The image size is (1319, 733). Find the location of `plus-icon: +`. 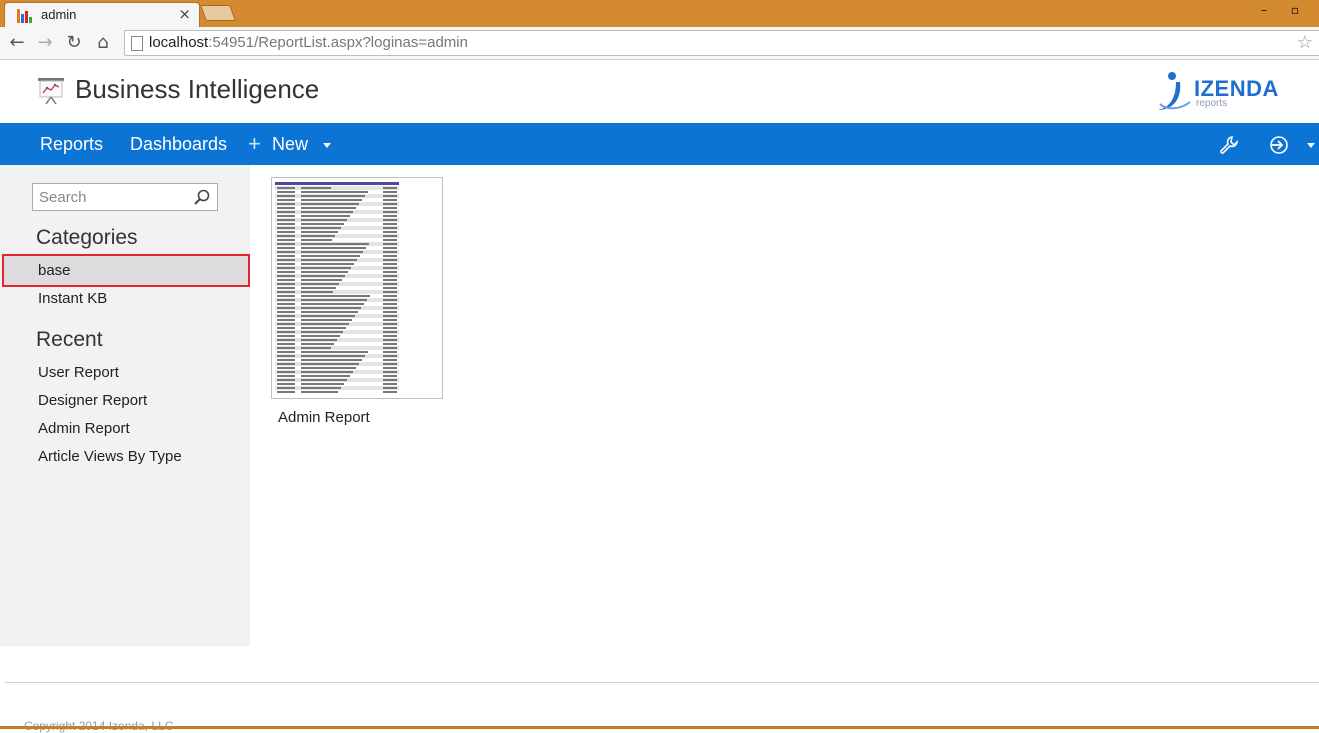

plus-icon: + is located at coordinates (254, 144).